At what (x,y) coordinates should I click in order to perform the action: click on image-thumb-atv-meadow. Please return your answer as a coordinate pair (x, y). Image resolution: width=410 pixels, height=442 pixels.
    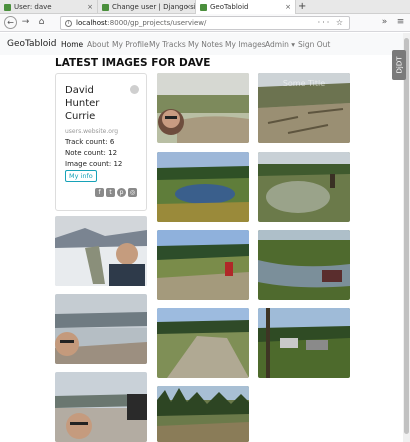
    Looking at the image, I should click on (203, 265).